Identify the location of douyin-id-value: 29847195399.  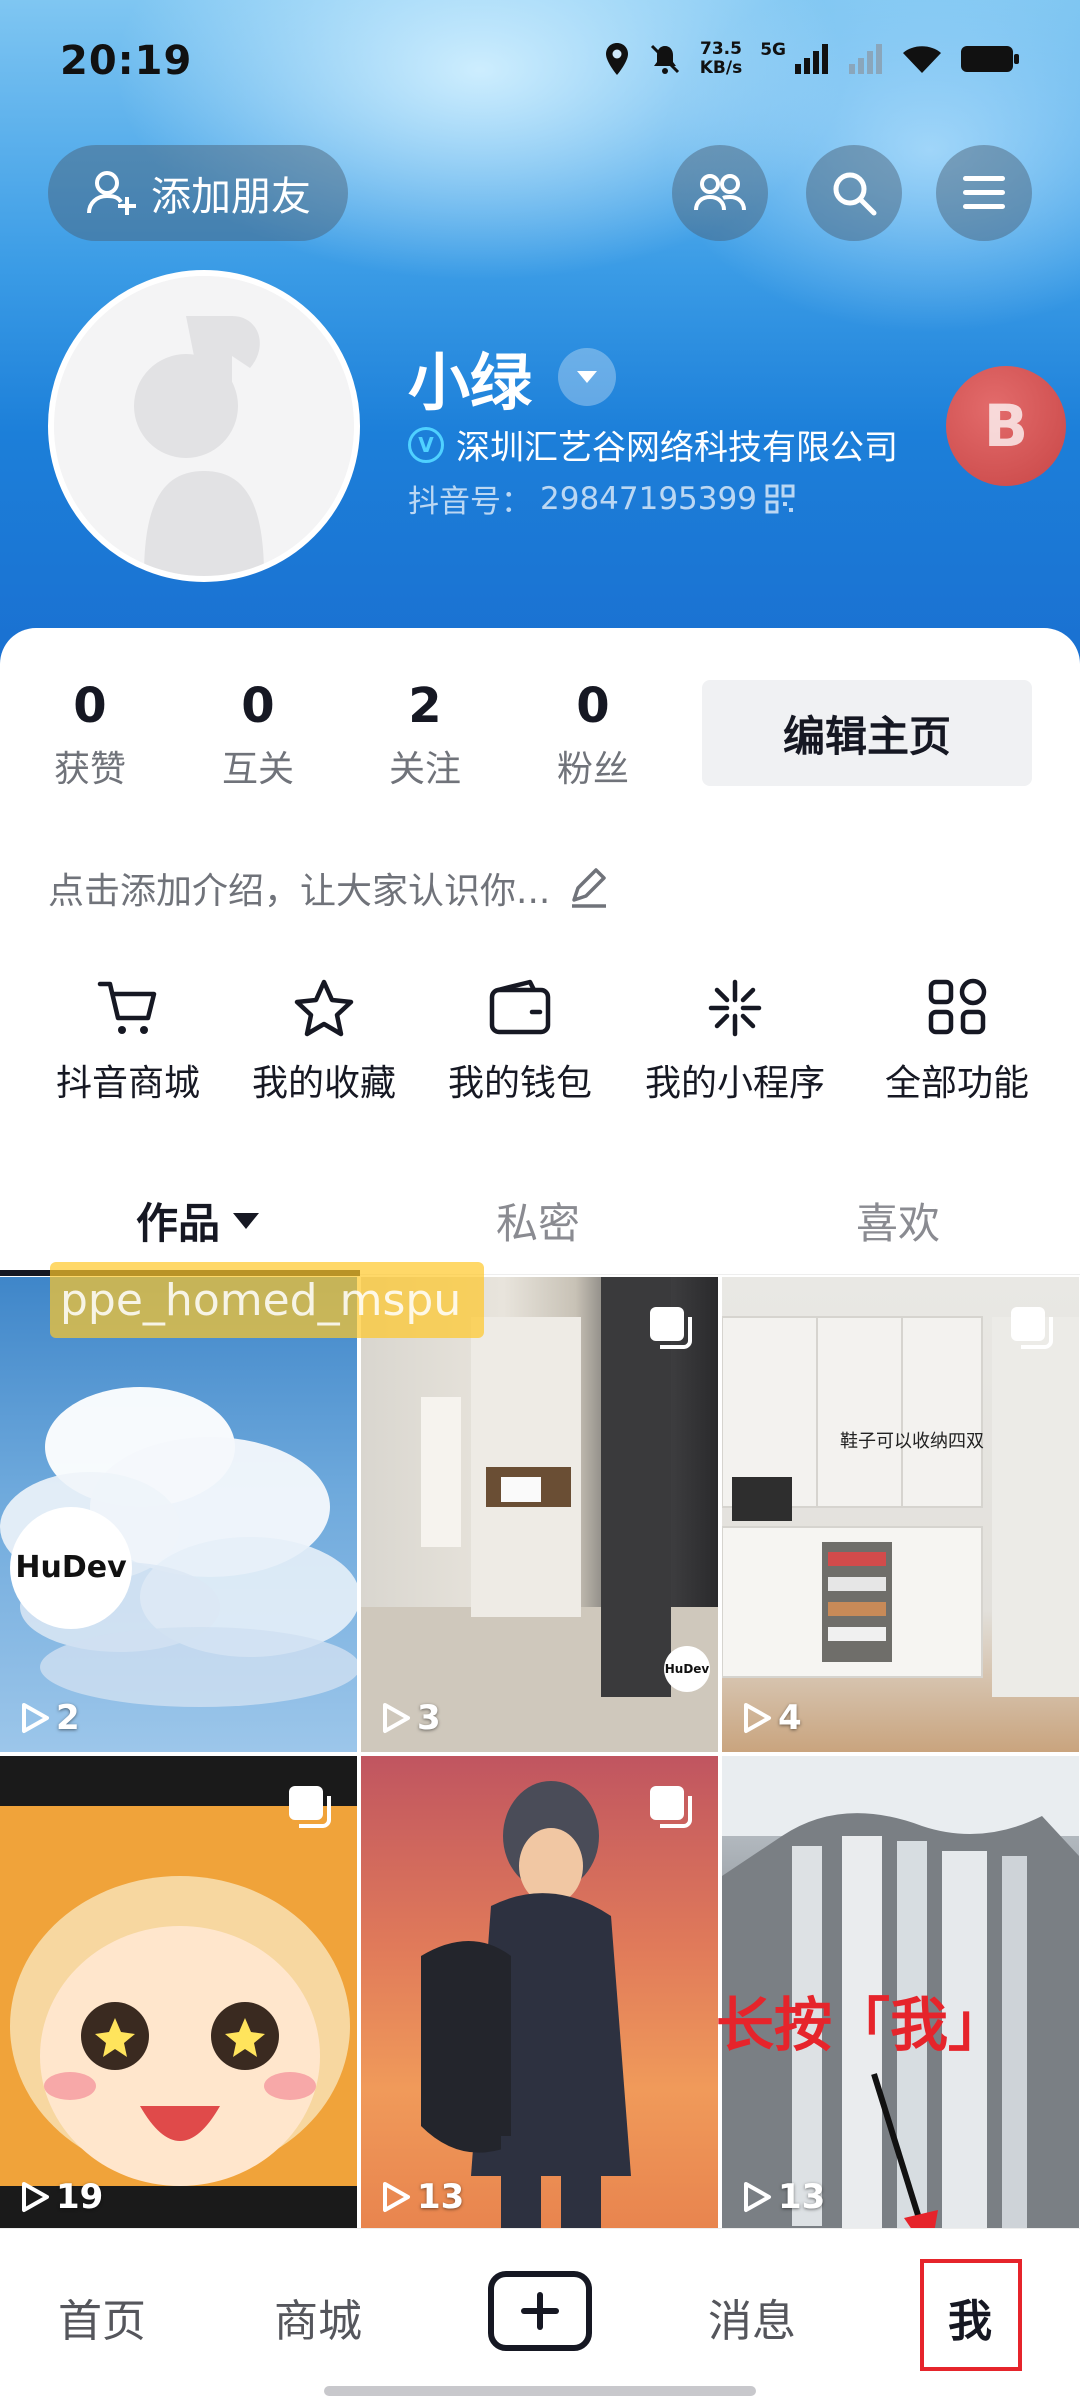
(648, 498).